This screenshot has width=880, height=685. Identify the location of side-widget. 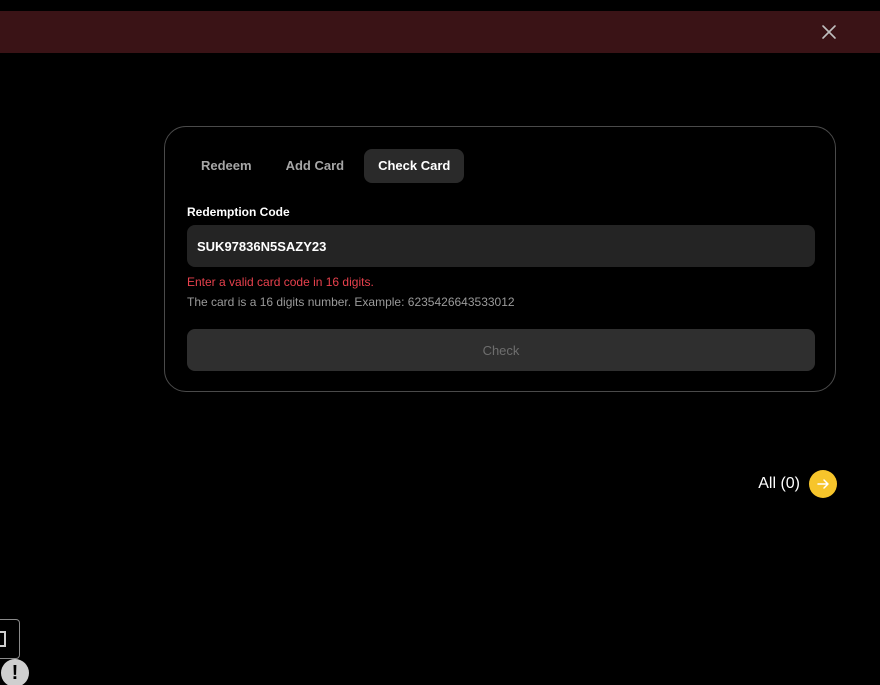
(10, 639).